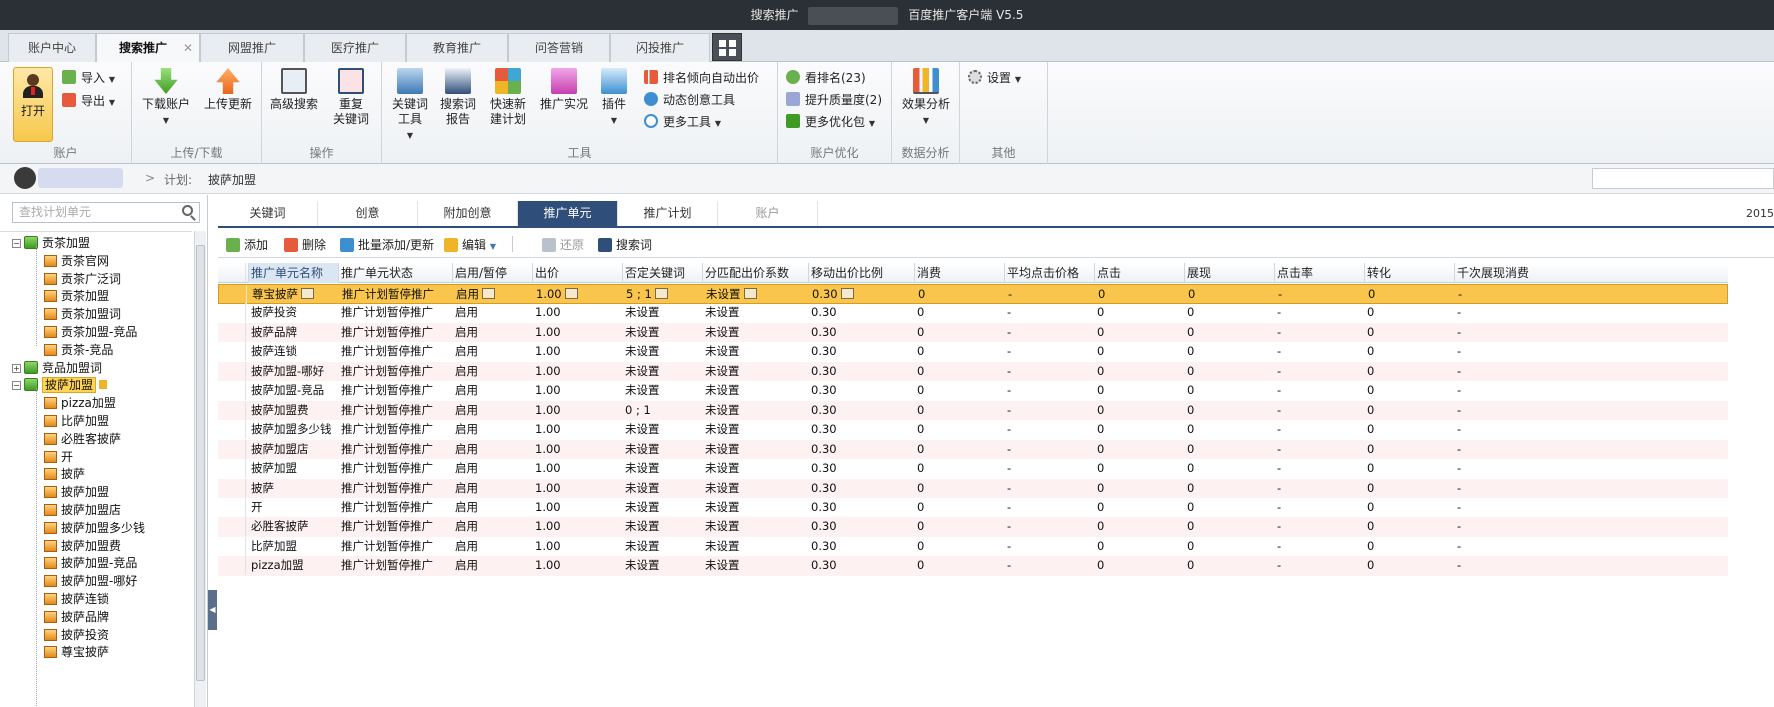 This screenshot has height=707, width=1774. Describe the element at coordinates (57, 368) in the screenshot. I see `tree-plan-node: + 竞品加盟词` at that location.